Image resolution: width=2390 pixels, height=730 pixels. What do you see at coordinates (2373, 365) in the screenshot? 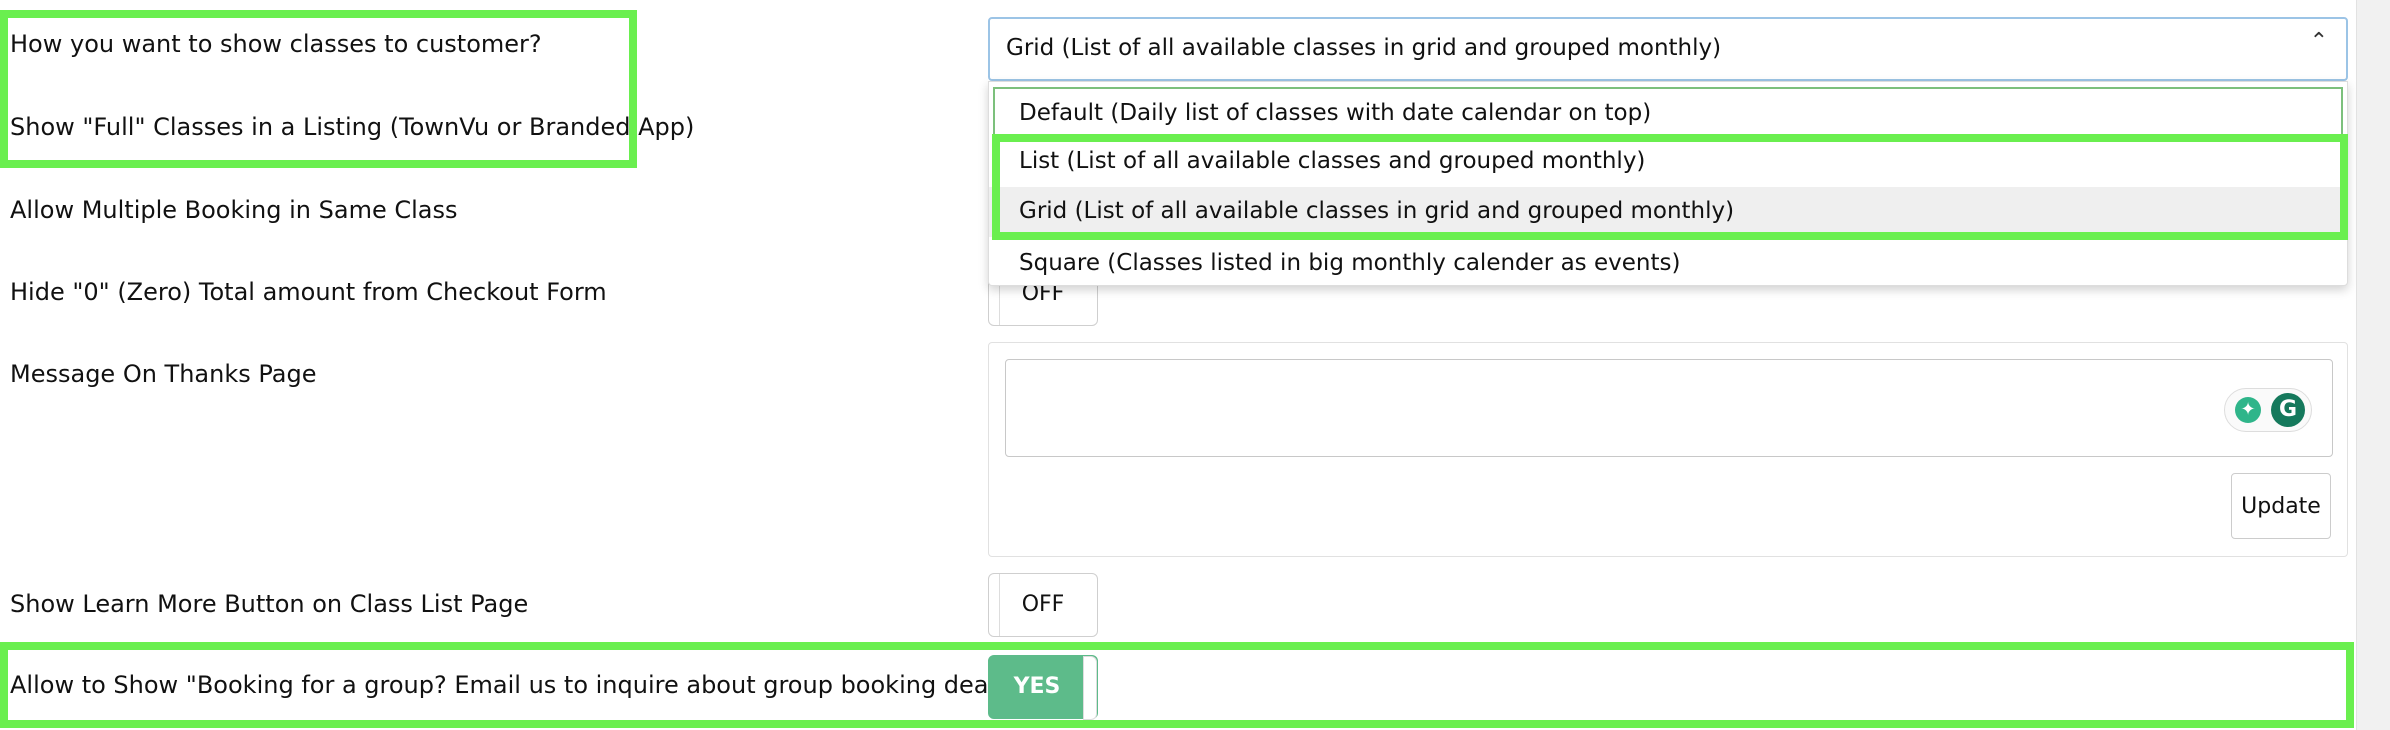
I see `scrollbar` at bounding box center [2373, 365].